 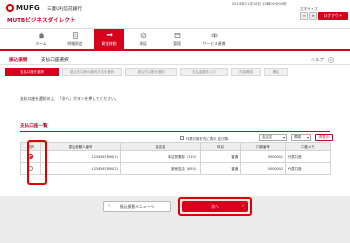 What do you see at coordinates (324, 137) in the screenshot?
I see `redisplay-button: 再表示` at bounding box center [324, 137].